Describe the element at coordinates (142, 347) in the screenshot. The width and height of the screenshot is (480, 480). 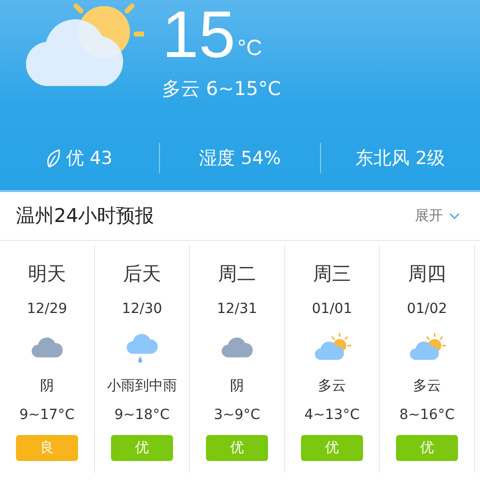
I see `rain-cloud-icon` at that location.